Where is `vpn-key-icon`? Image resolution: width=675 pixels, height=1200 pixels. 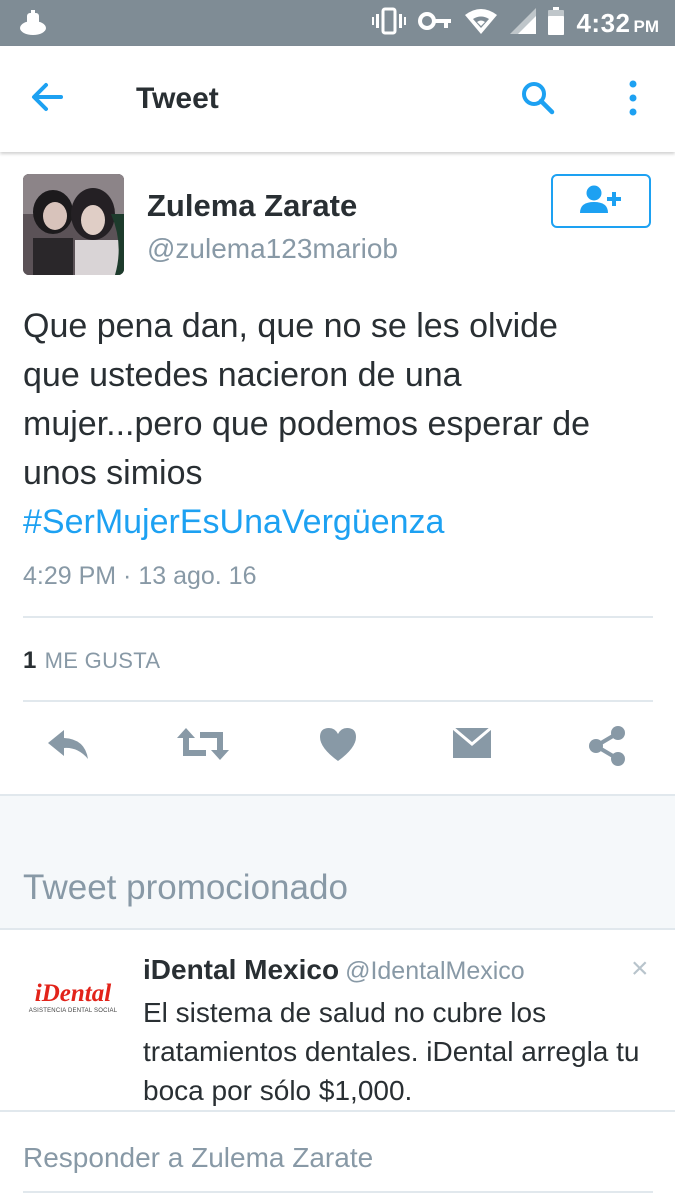 vpn-key-icon is located at coordinates (435, 23).